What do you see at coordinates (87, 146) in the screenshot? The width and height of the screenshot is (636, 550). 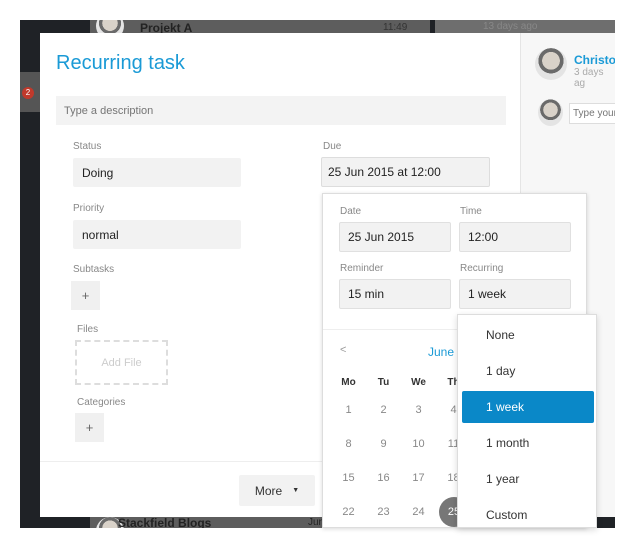 I see `status-label: Status` at bounding box center [87, 146].